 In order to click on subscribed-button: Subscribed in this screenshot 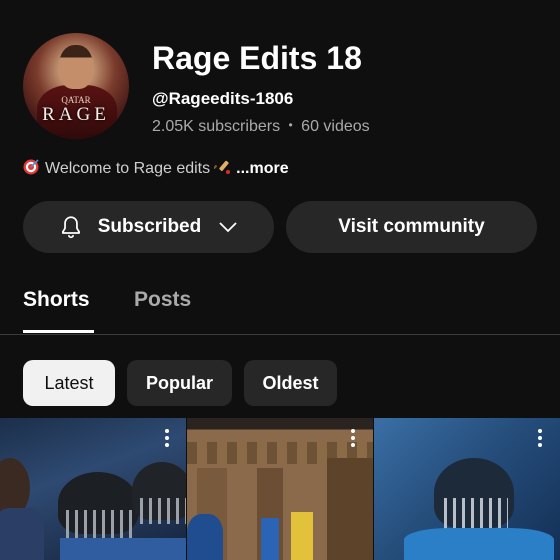, I will do `click(148, 227)`.